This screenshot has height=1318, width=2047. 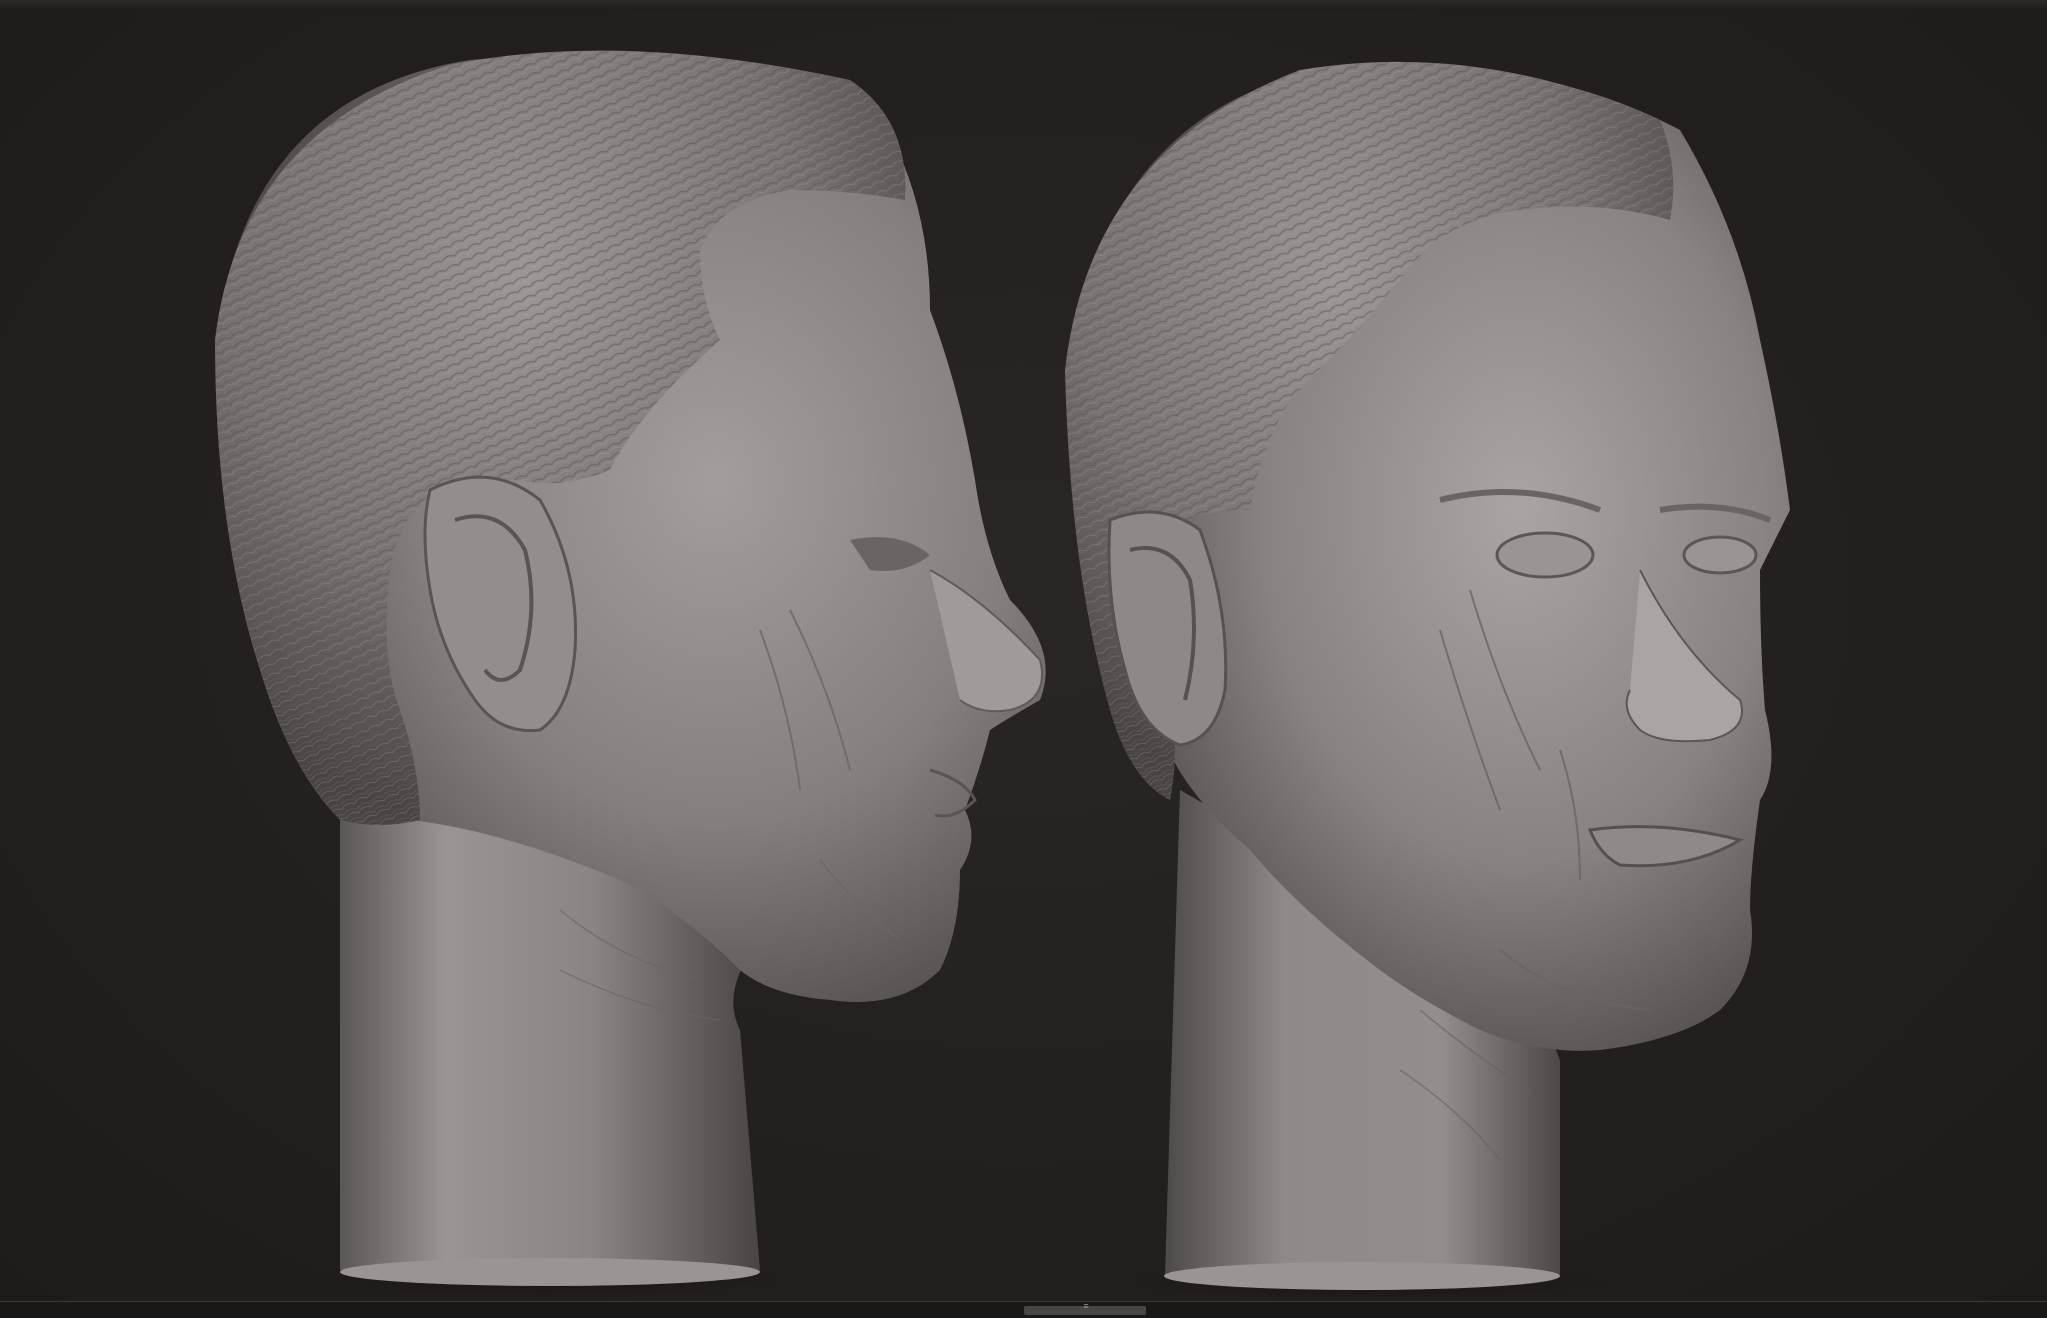 What do you see at coordinates (1720, 555) in the screenshot?
I see `eye-left` at bounding box center [1720, 555].